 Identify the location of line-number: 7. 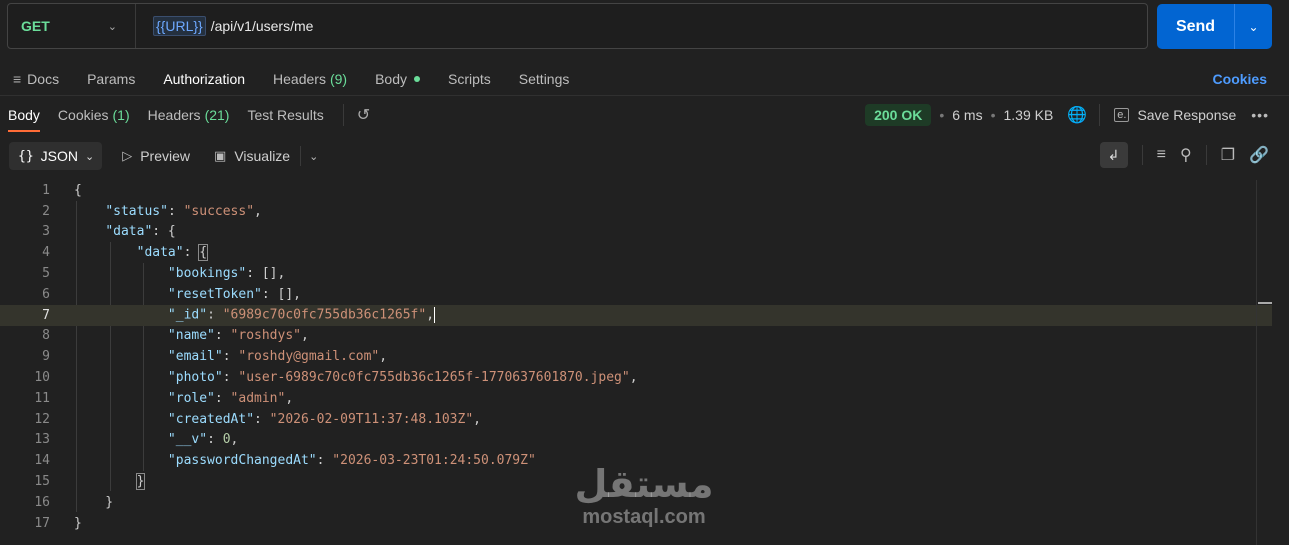
(46, 315).